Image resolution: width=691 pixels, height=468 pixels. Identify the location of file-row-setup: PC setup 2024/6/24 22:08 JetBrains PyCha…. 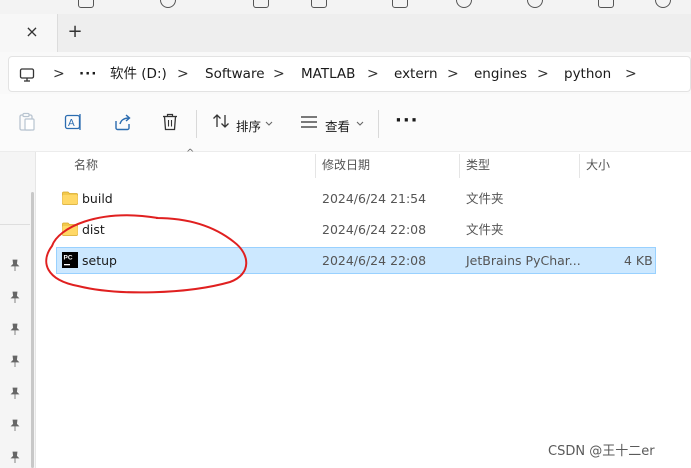
(356, 260).